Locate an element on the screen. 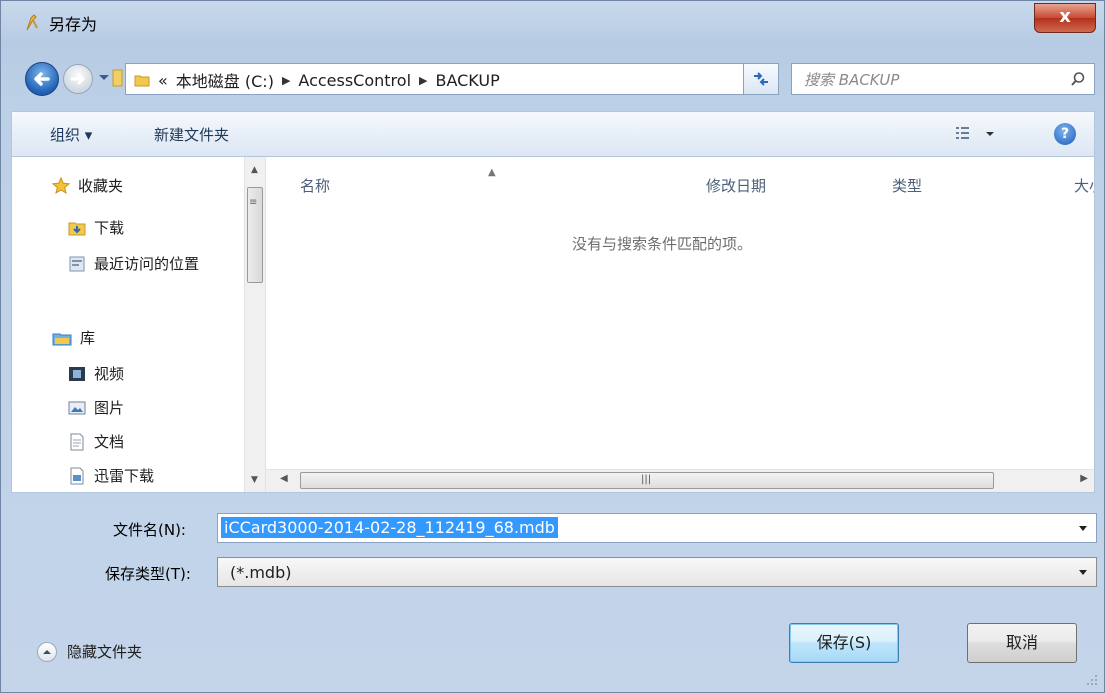  star-icon is located at coordinates (61, 185).